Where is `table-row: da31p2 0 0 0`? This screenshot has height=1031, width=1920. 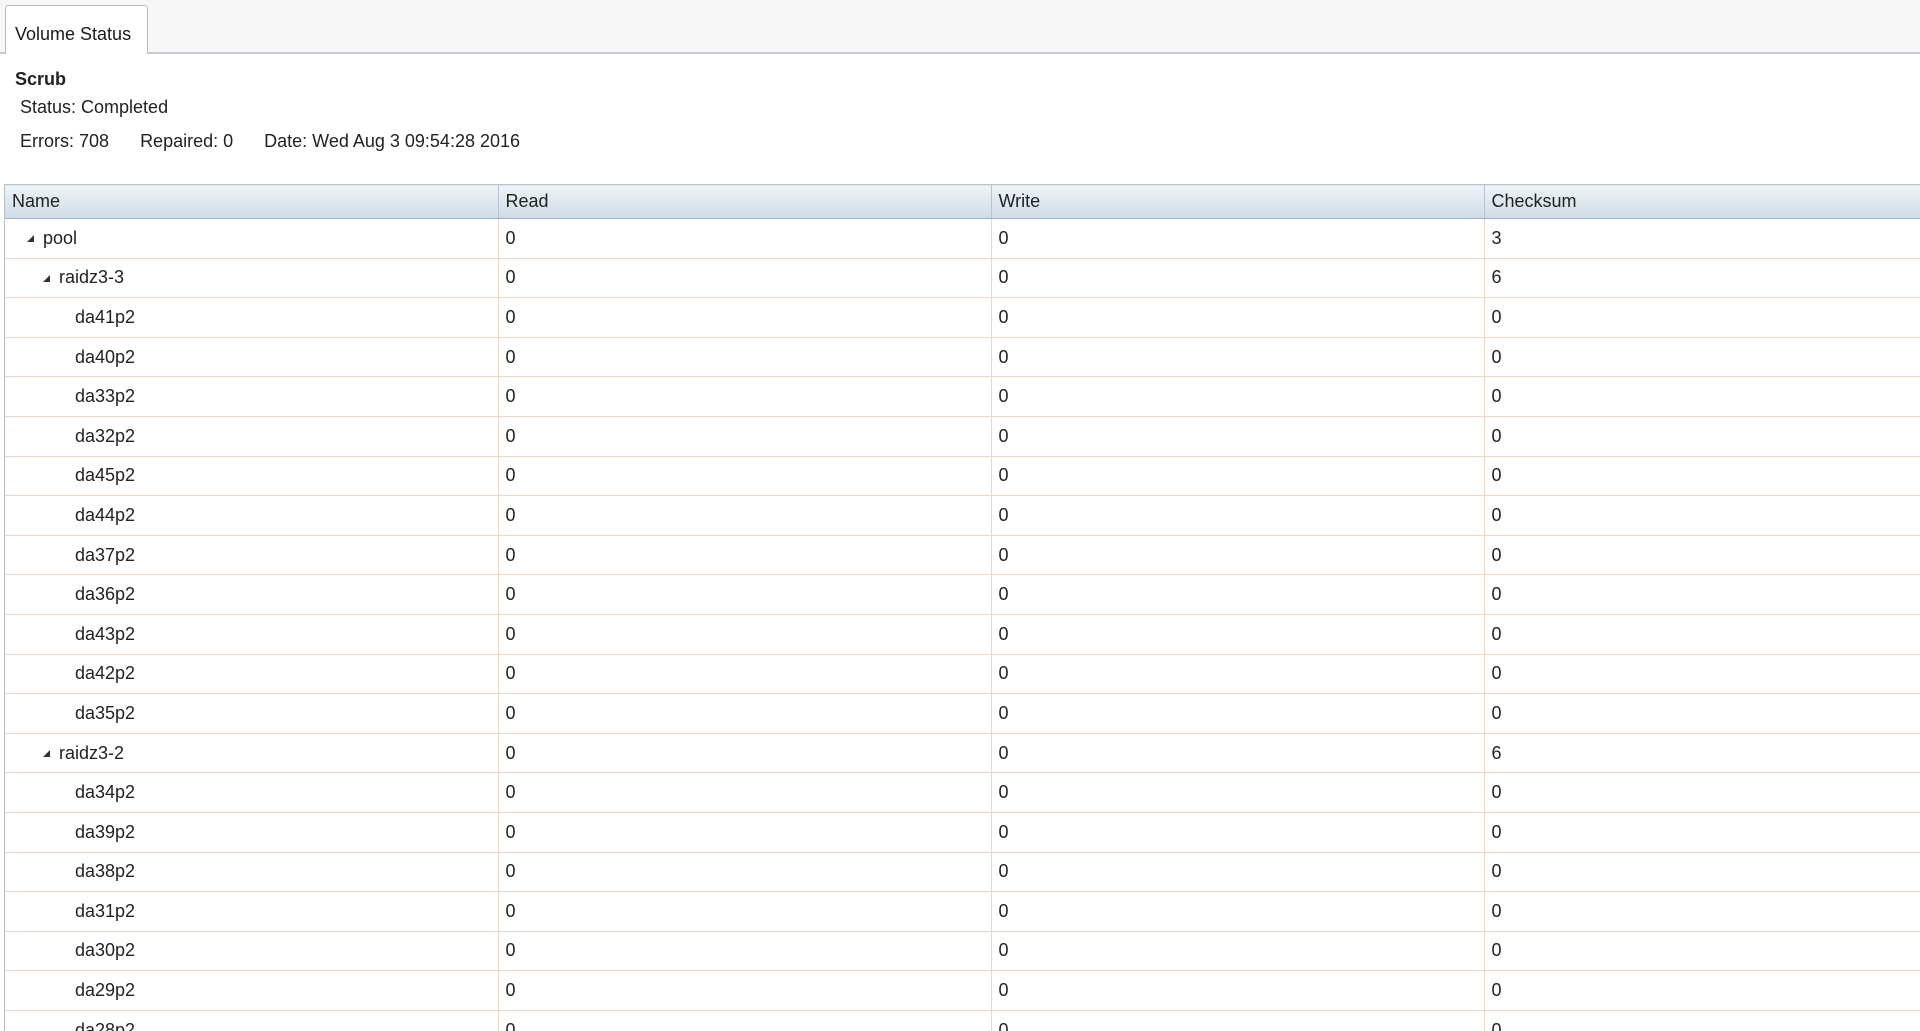
table-row: da31p2 0 0 0 is located at coordinates (962, 911).